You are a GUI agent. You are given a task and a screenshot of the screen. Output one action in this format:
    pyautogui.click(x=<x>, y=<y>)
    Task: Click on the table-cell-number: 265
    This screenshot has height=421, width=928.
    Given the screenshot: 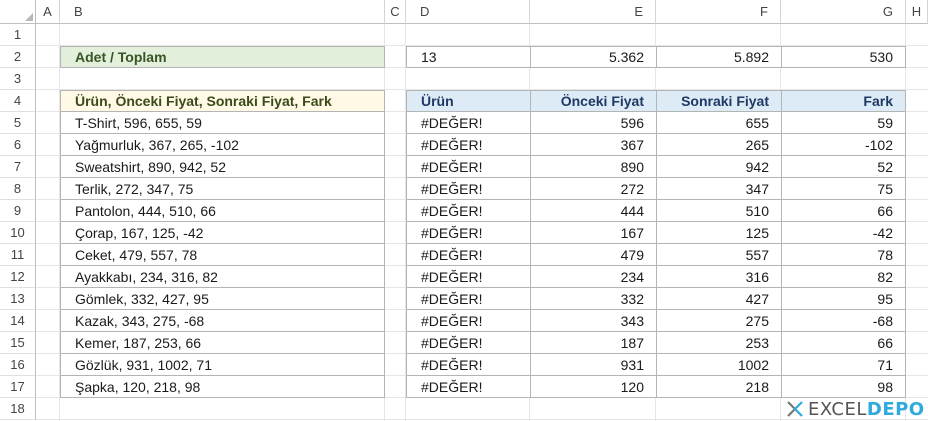 What is the action you would take?
    pyautogui.click(x=719, y=145)
    